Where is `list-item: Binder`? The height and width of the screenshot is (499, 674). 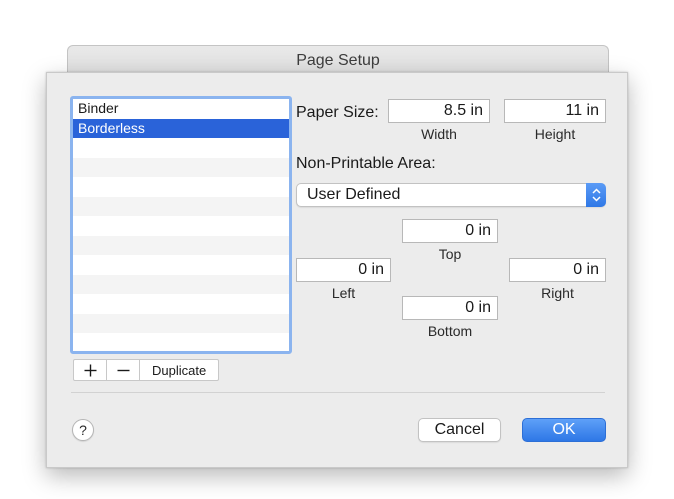 list-item: Binder is located at coordinates (181, 109).